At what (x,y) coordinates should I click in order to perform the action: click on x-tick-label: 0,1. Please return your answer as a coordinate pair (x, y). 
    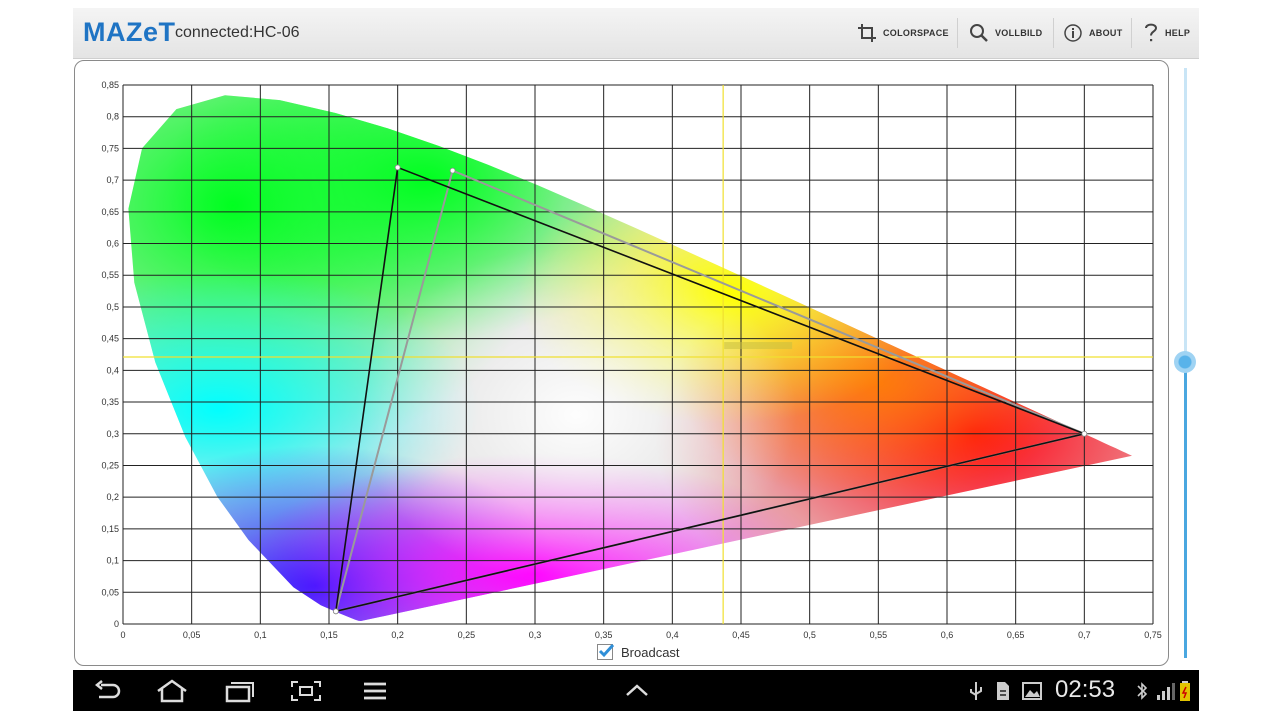
    Looking at the image, I should click on (260, 635).